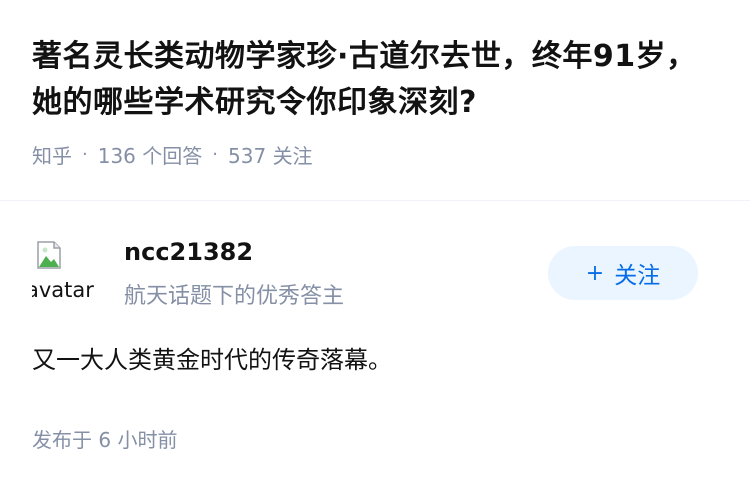 This screenshot has height=490, width=750. I want to click on broken-image-icon, so click(49, 255).